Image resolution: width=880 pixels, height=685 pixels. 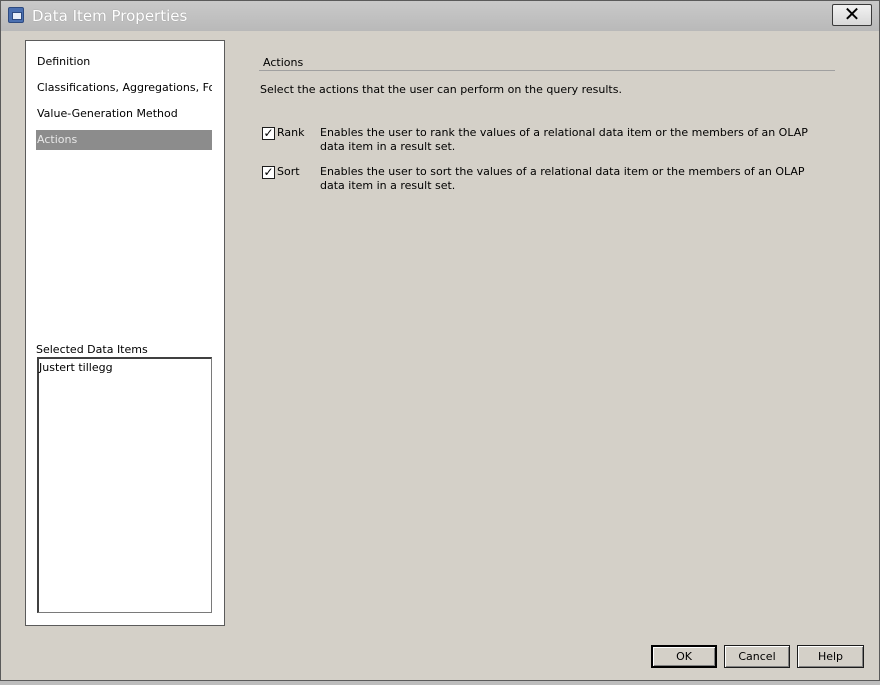 What do you see at coordinates (440, 683) in the screenshot?
I see `background-taskbar-strip` at bounding box center [440, 683].